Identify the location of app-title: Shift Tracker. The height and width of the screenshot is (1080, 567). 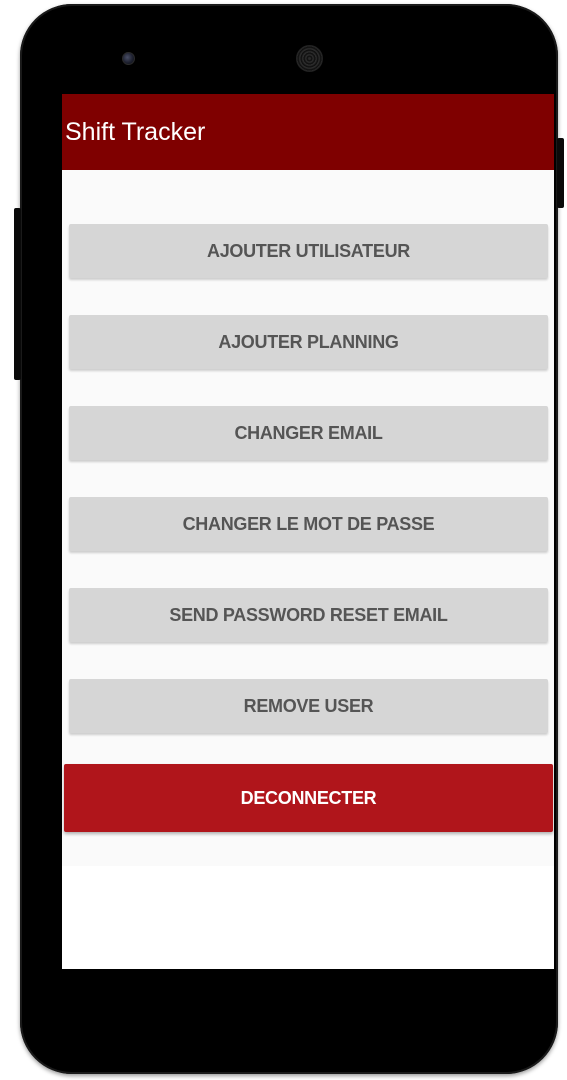
(135, 132).